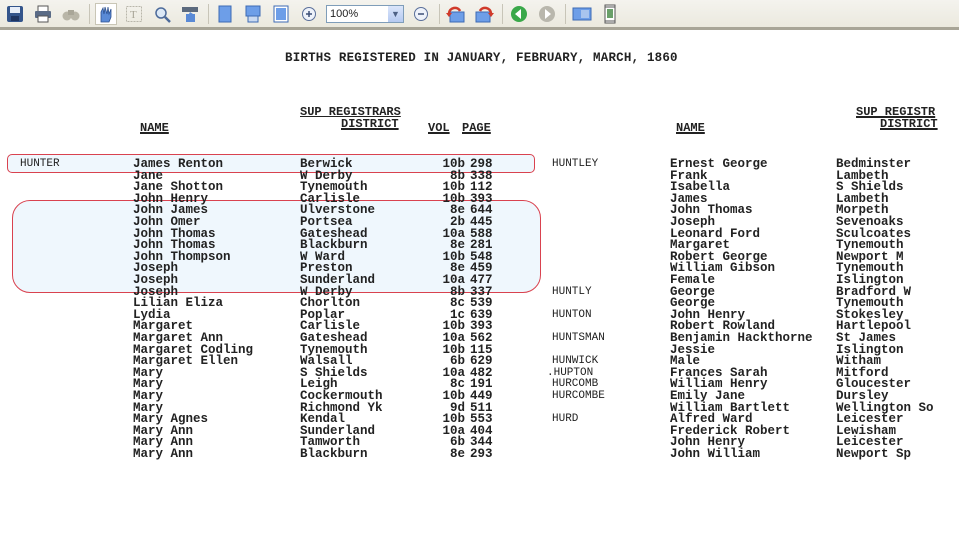 This screenshot has width=959, height=539. What do you see at coordinates (154, 128) in the screenshot?
I see `header-name: NAME` at bounding box center [154, 128].